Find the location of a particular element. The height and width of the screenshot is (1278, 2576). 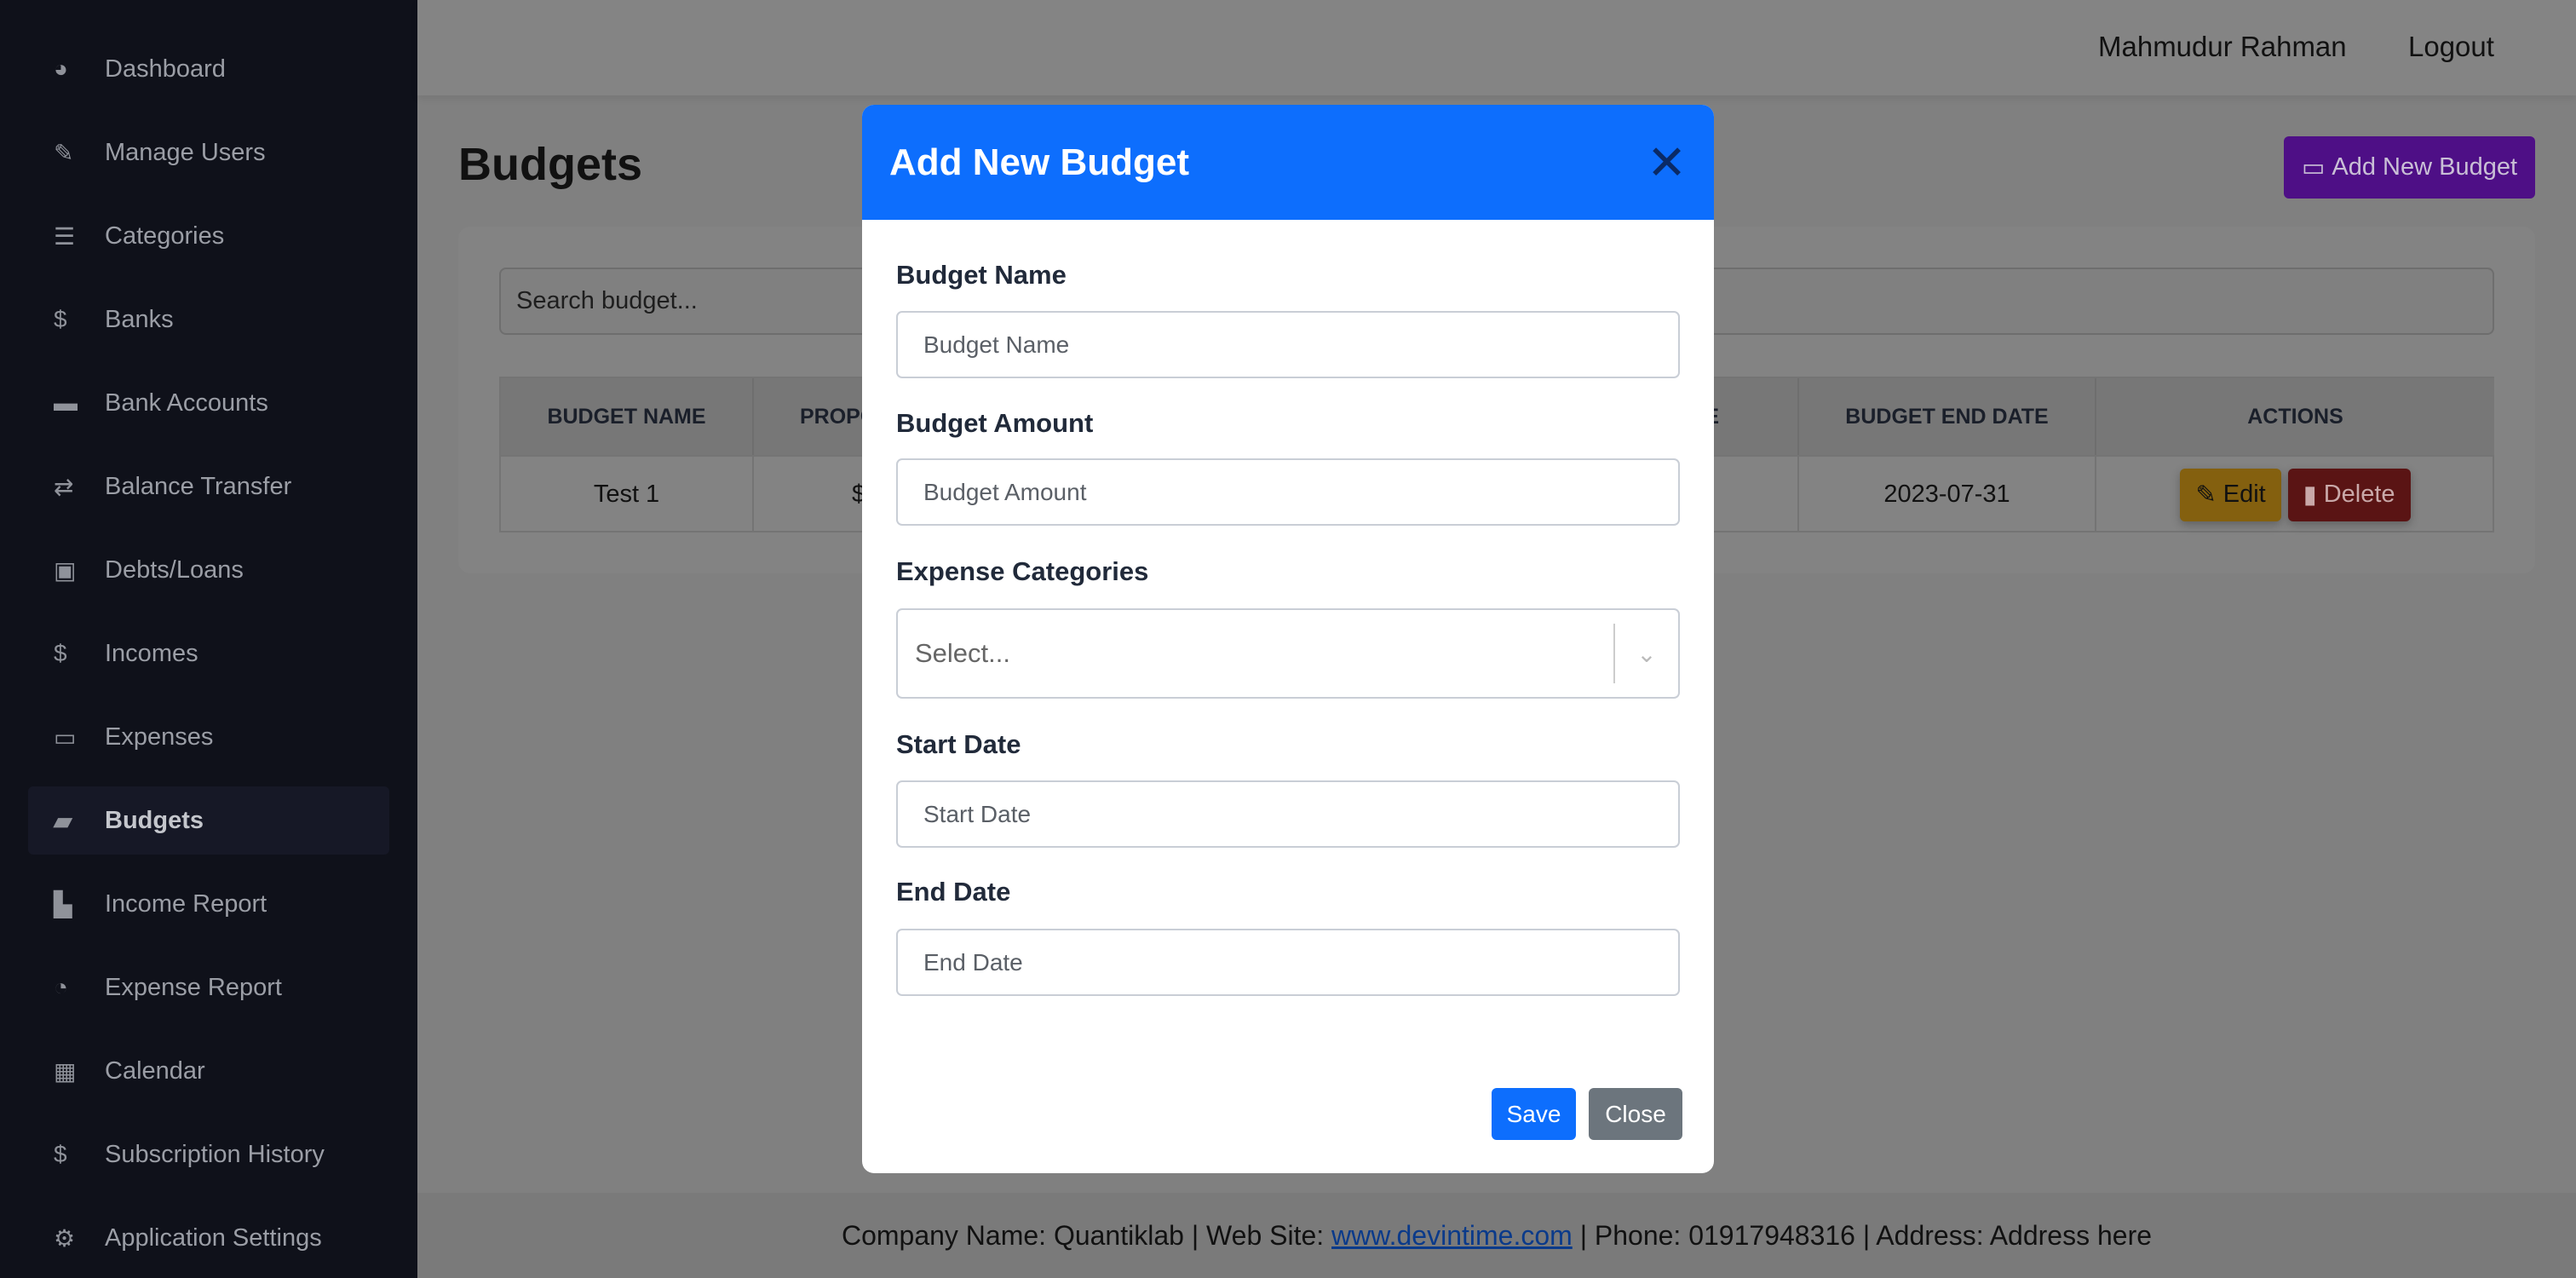

list-icon: ☰ is located at coordinates (65, 236).